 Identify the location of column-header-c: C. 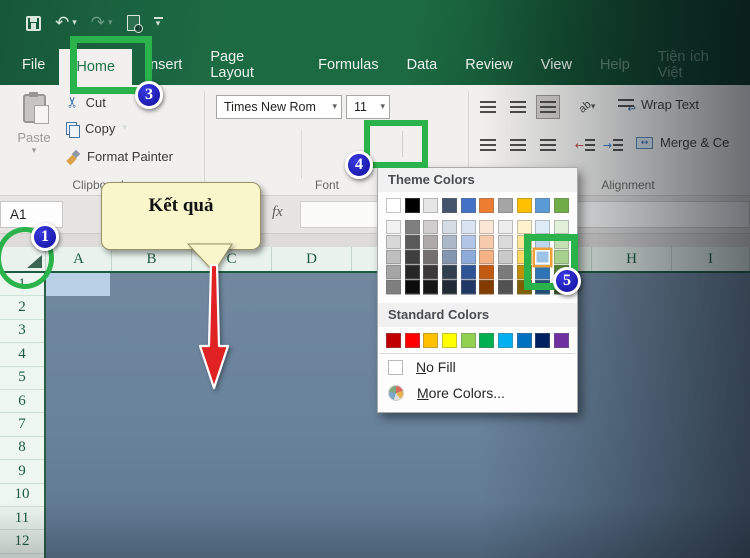
(232, 259).